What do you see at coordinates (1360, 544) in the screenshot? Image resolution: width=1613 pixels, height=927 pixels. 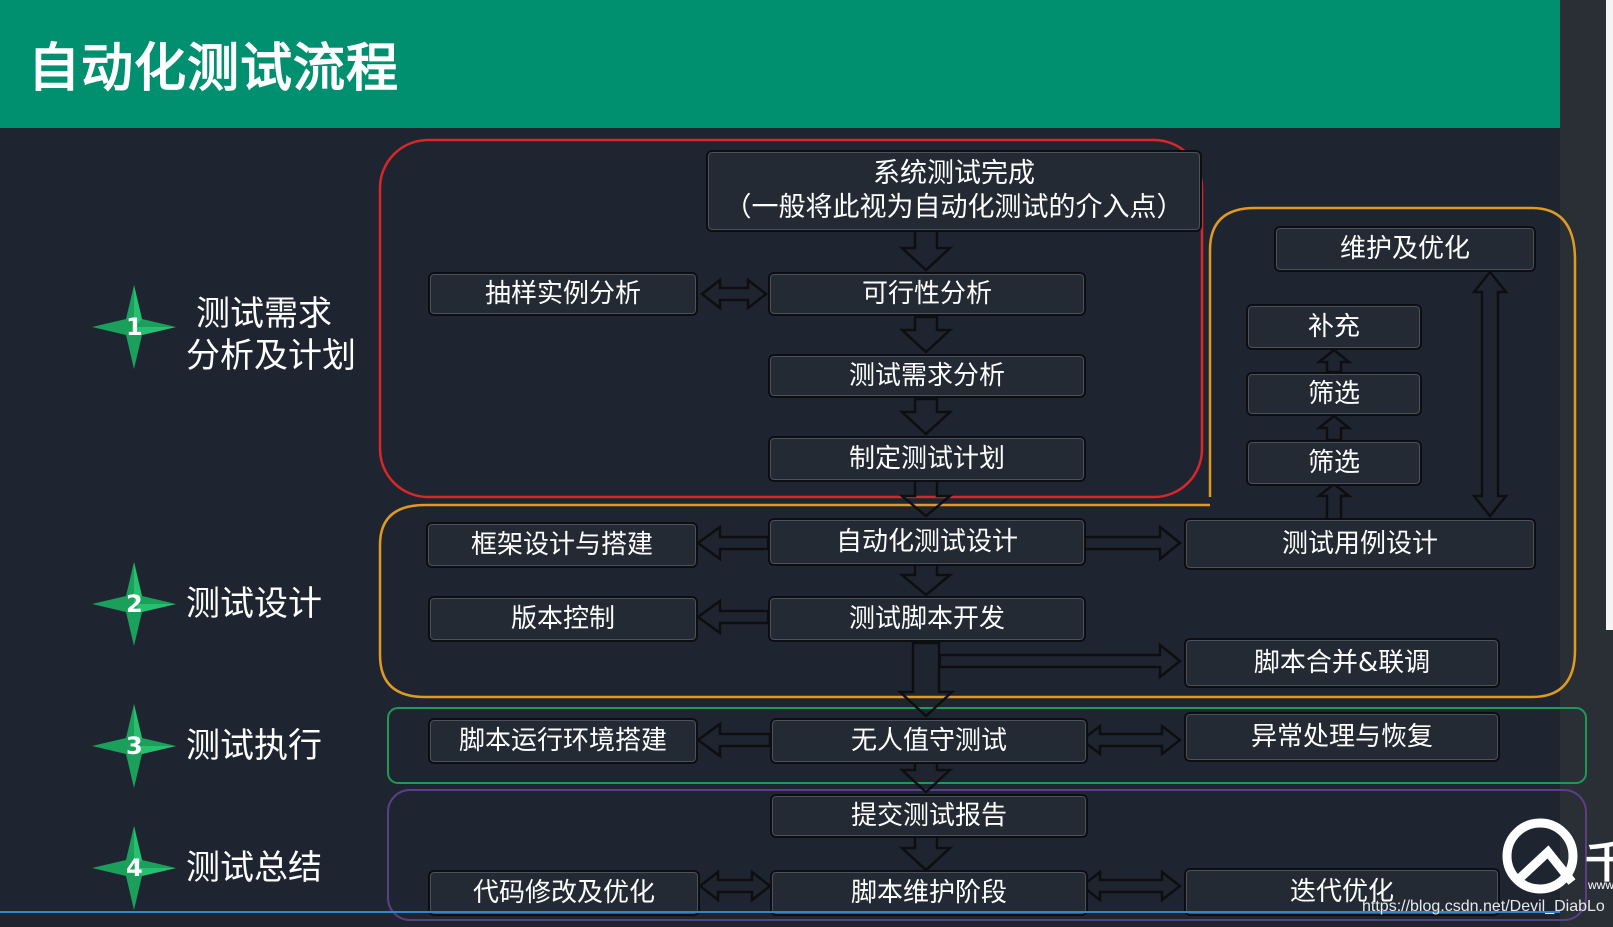 I see `node-testcase-design: 测试用例设计` at bounding box center [1360, 544].